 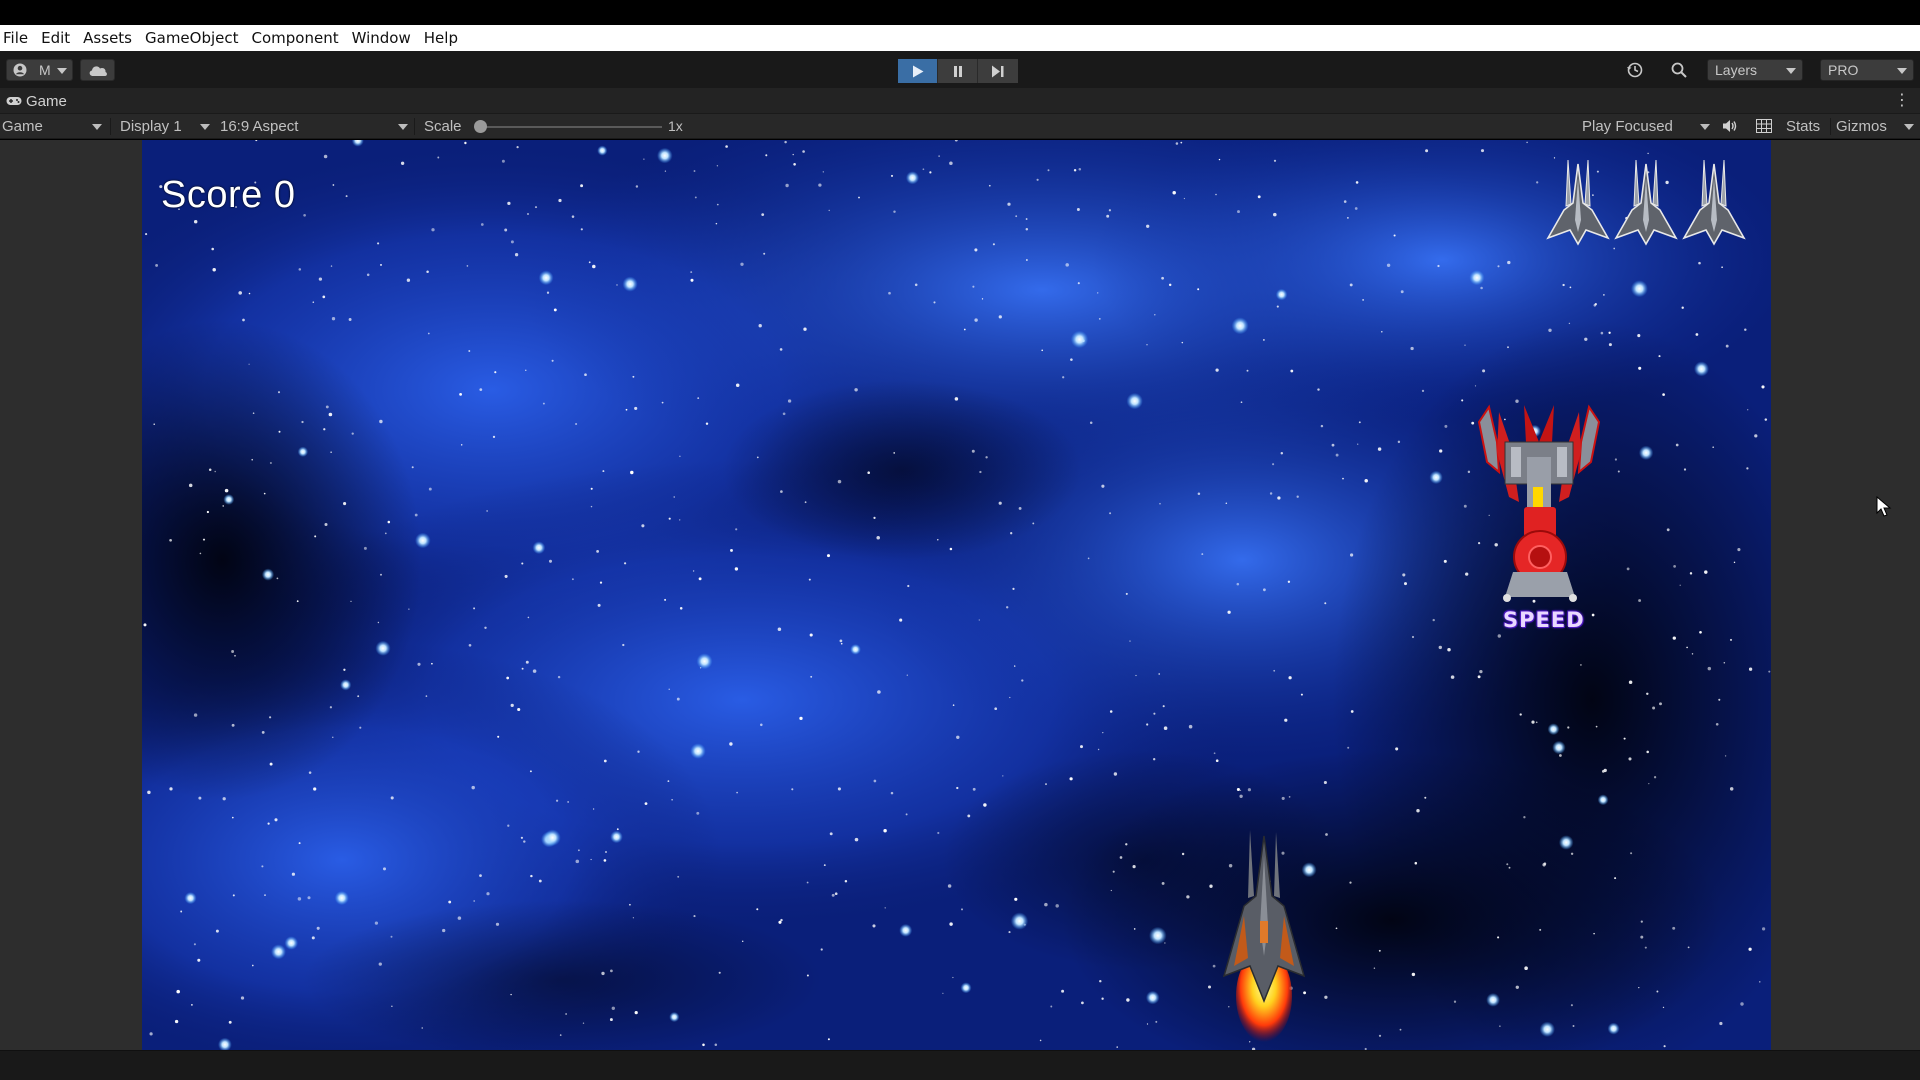 What do you see at coordinates (998, 71) in the screenshot?
I see `step-button` at bounding box center [998, 71].